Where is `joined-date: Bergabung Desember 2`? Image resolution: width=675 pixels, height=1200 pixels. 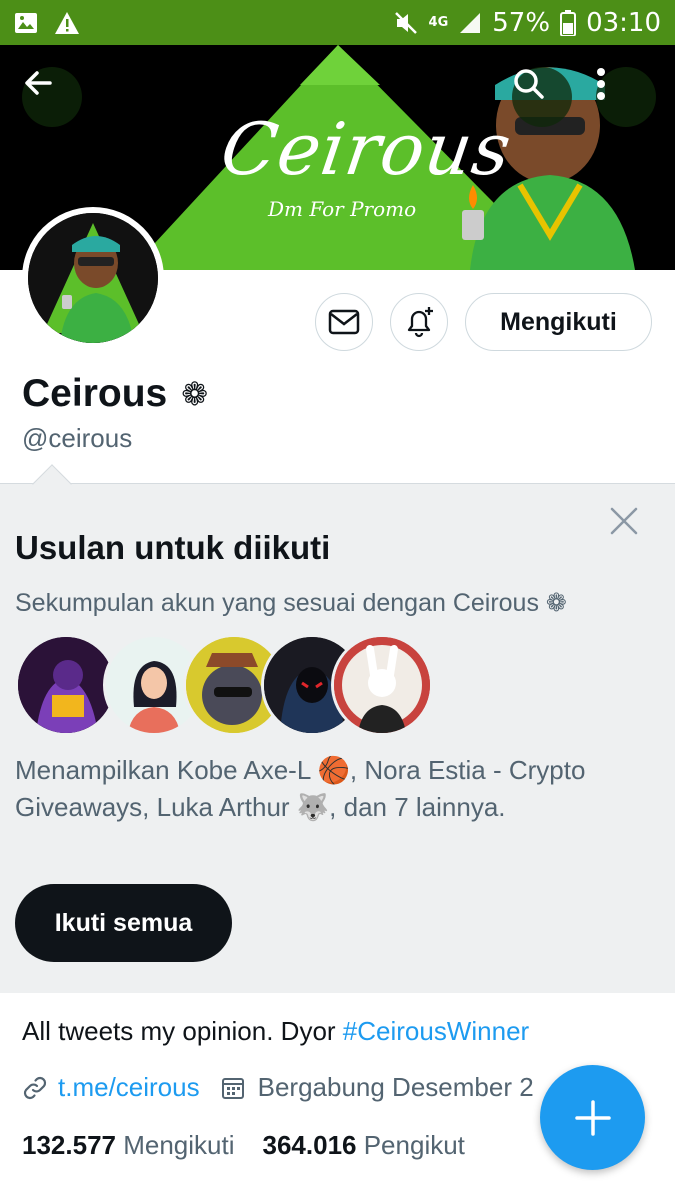 joined-date: Bergabung Desember 2 is located at coordinates (395, 1087).